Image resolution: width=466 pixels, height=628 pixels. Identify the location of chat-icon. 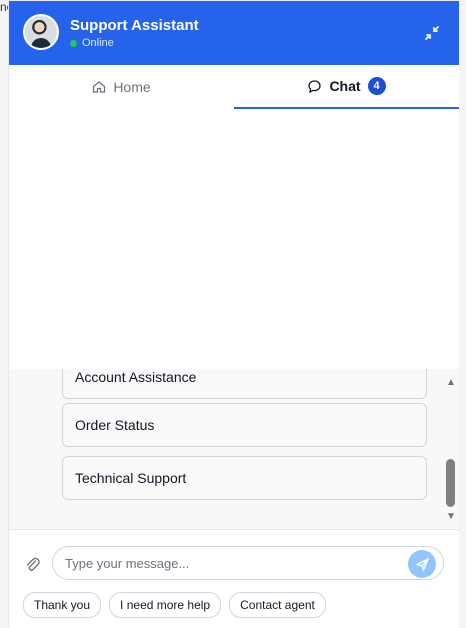
(315, 86).